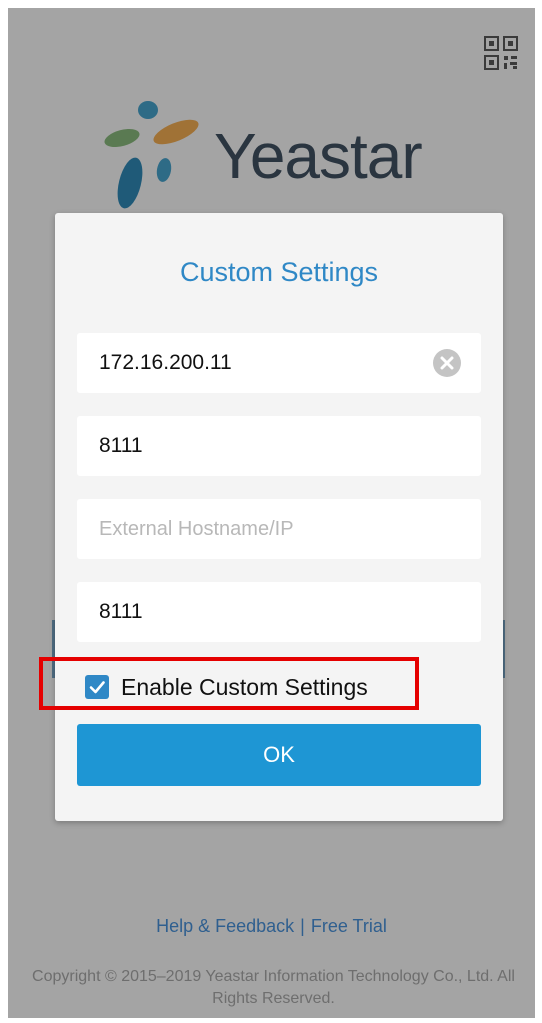  What do you see at coordinates (279, 755) in the screenshot?
I see `ok-button: OK` at bounding box center [279, 755].